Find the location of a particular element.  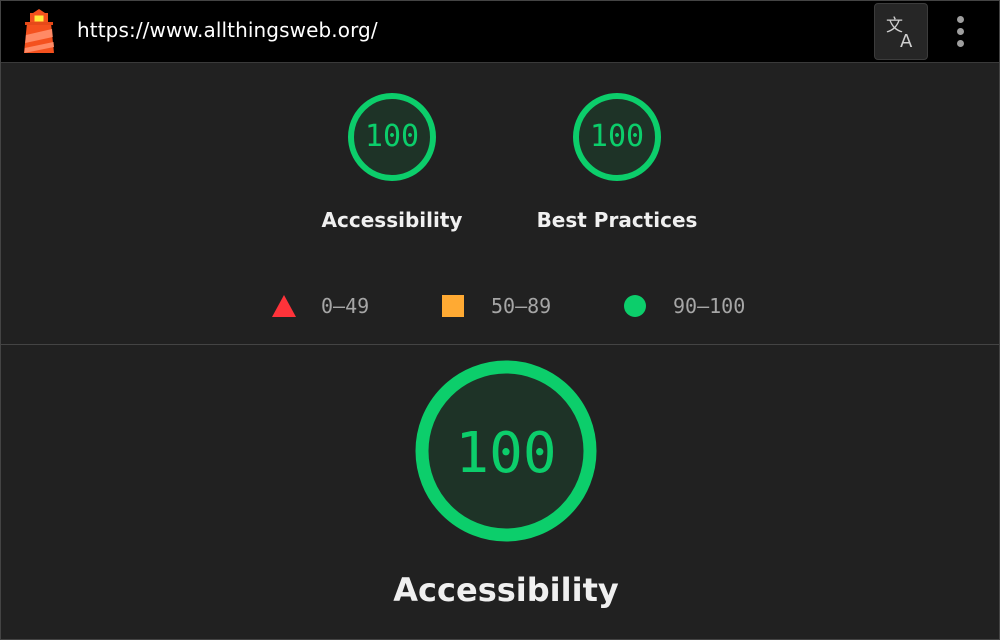

translate-button: 文 A is located at coordinates (901, 31).